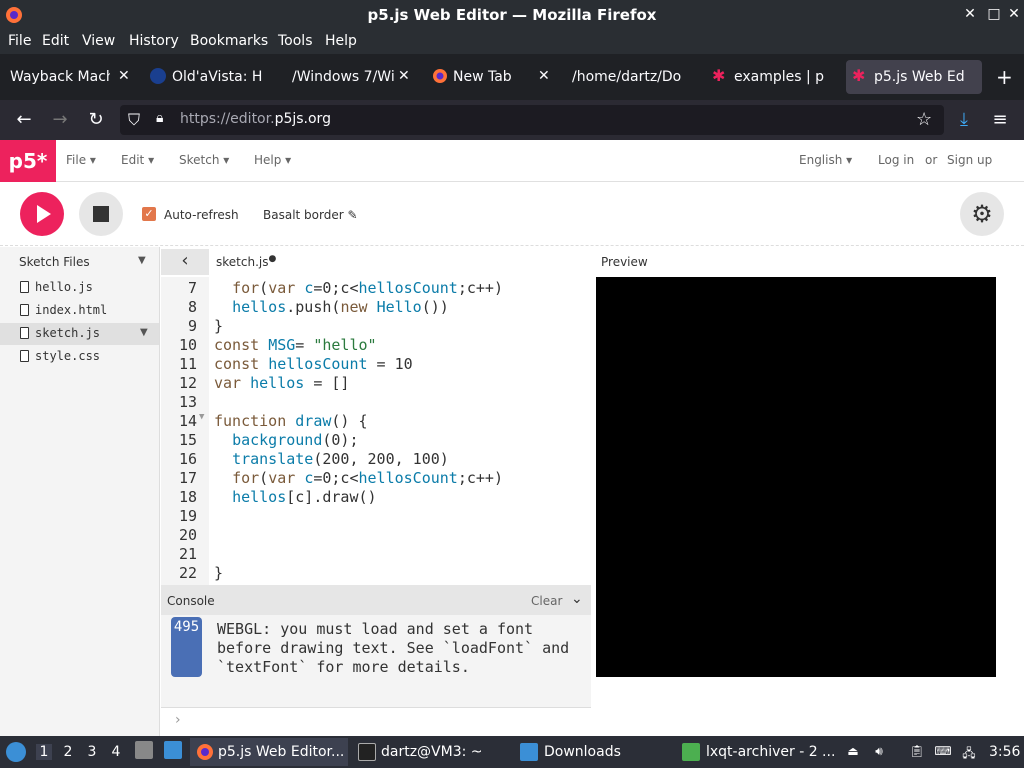  What do you see at coordinates (341, 41) in the screenshot?
I see `menu-help: Help` at bounding box center [341, 41].